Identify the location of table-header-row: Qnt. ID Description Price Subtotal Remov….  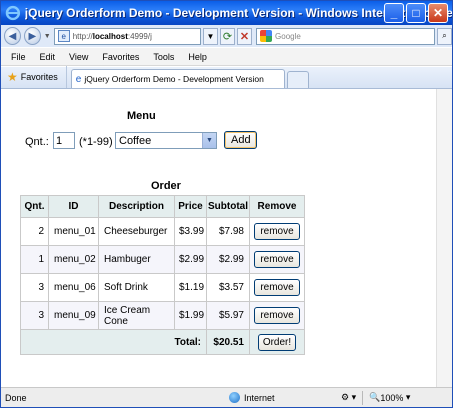
(162, 206).